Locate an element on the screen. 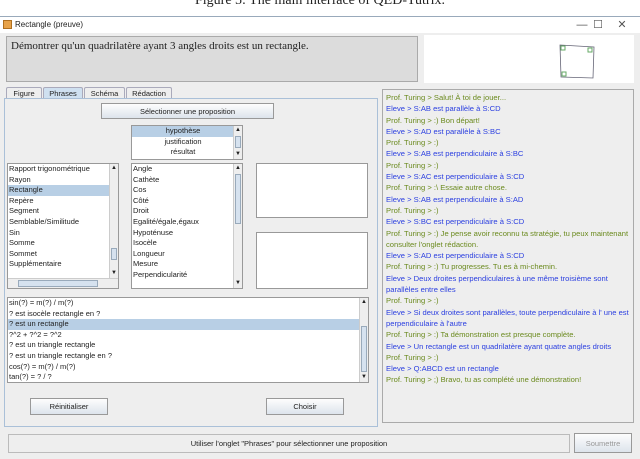 The height and width of the screenshot is (459, 640). category-list: hypothèse justification résultat ▲ ▼ is located at coordinates (187, 142).